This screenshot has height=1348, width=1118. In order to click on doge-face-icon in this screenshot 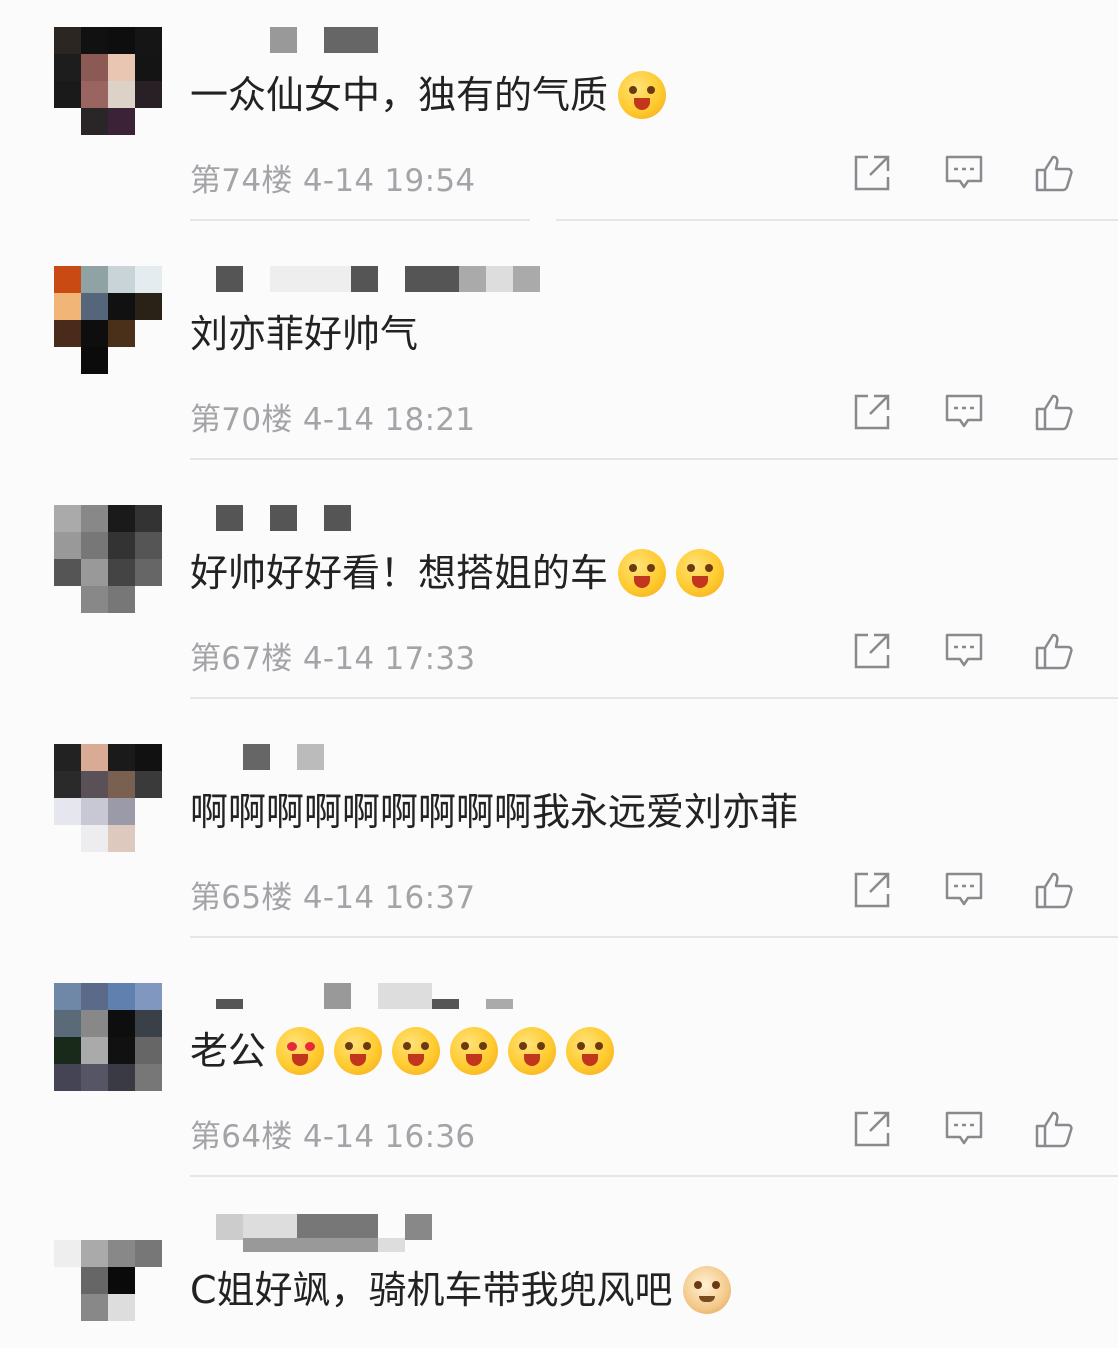, I will do `click(706, 1290)`.